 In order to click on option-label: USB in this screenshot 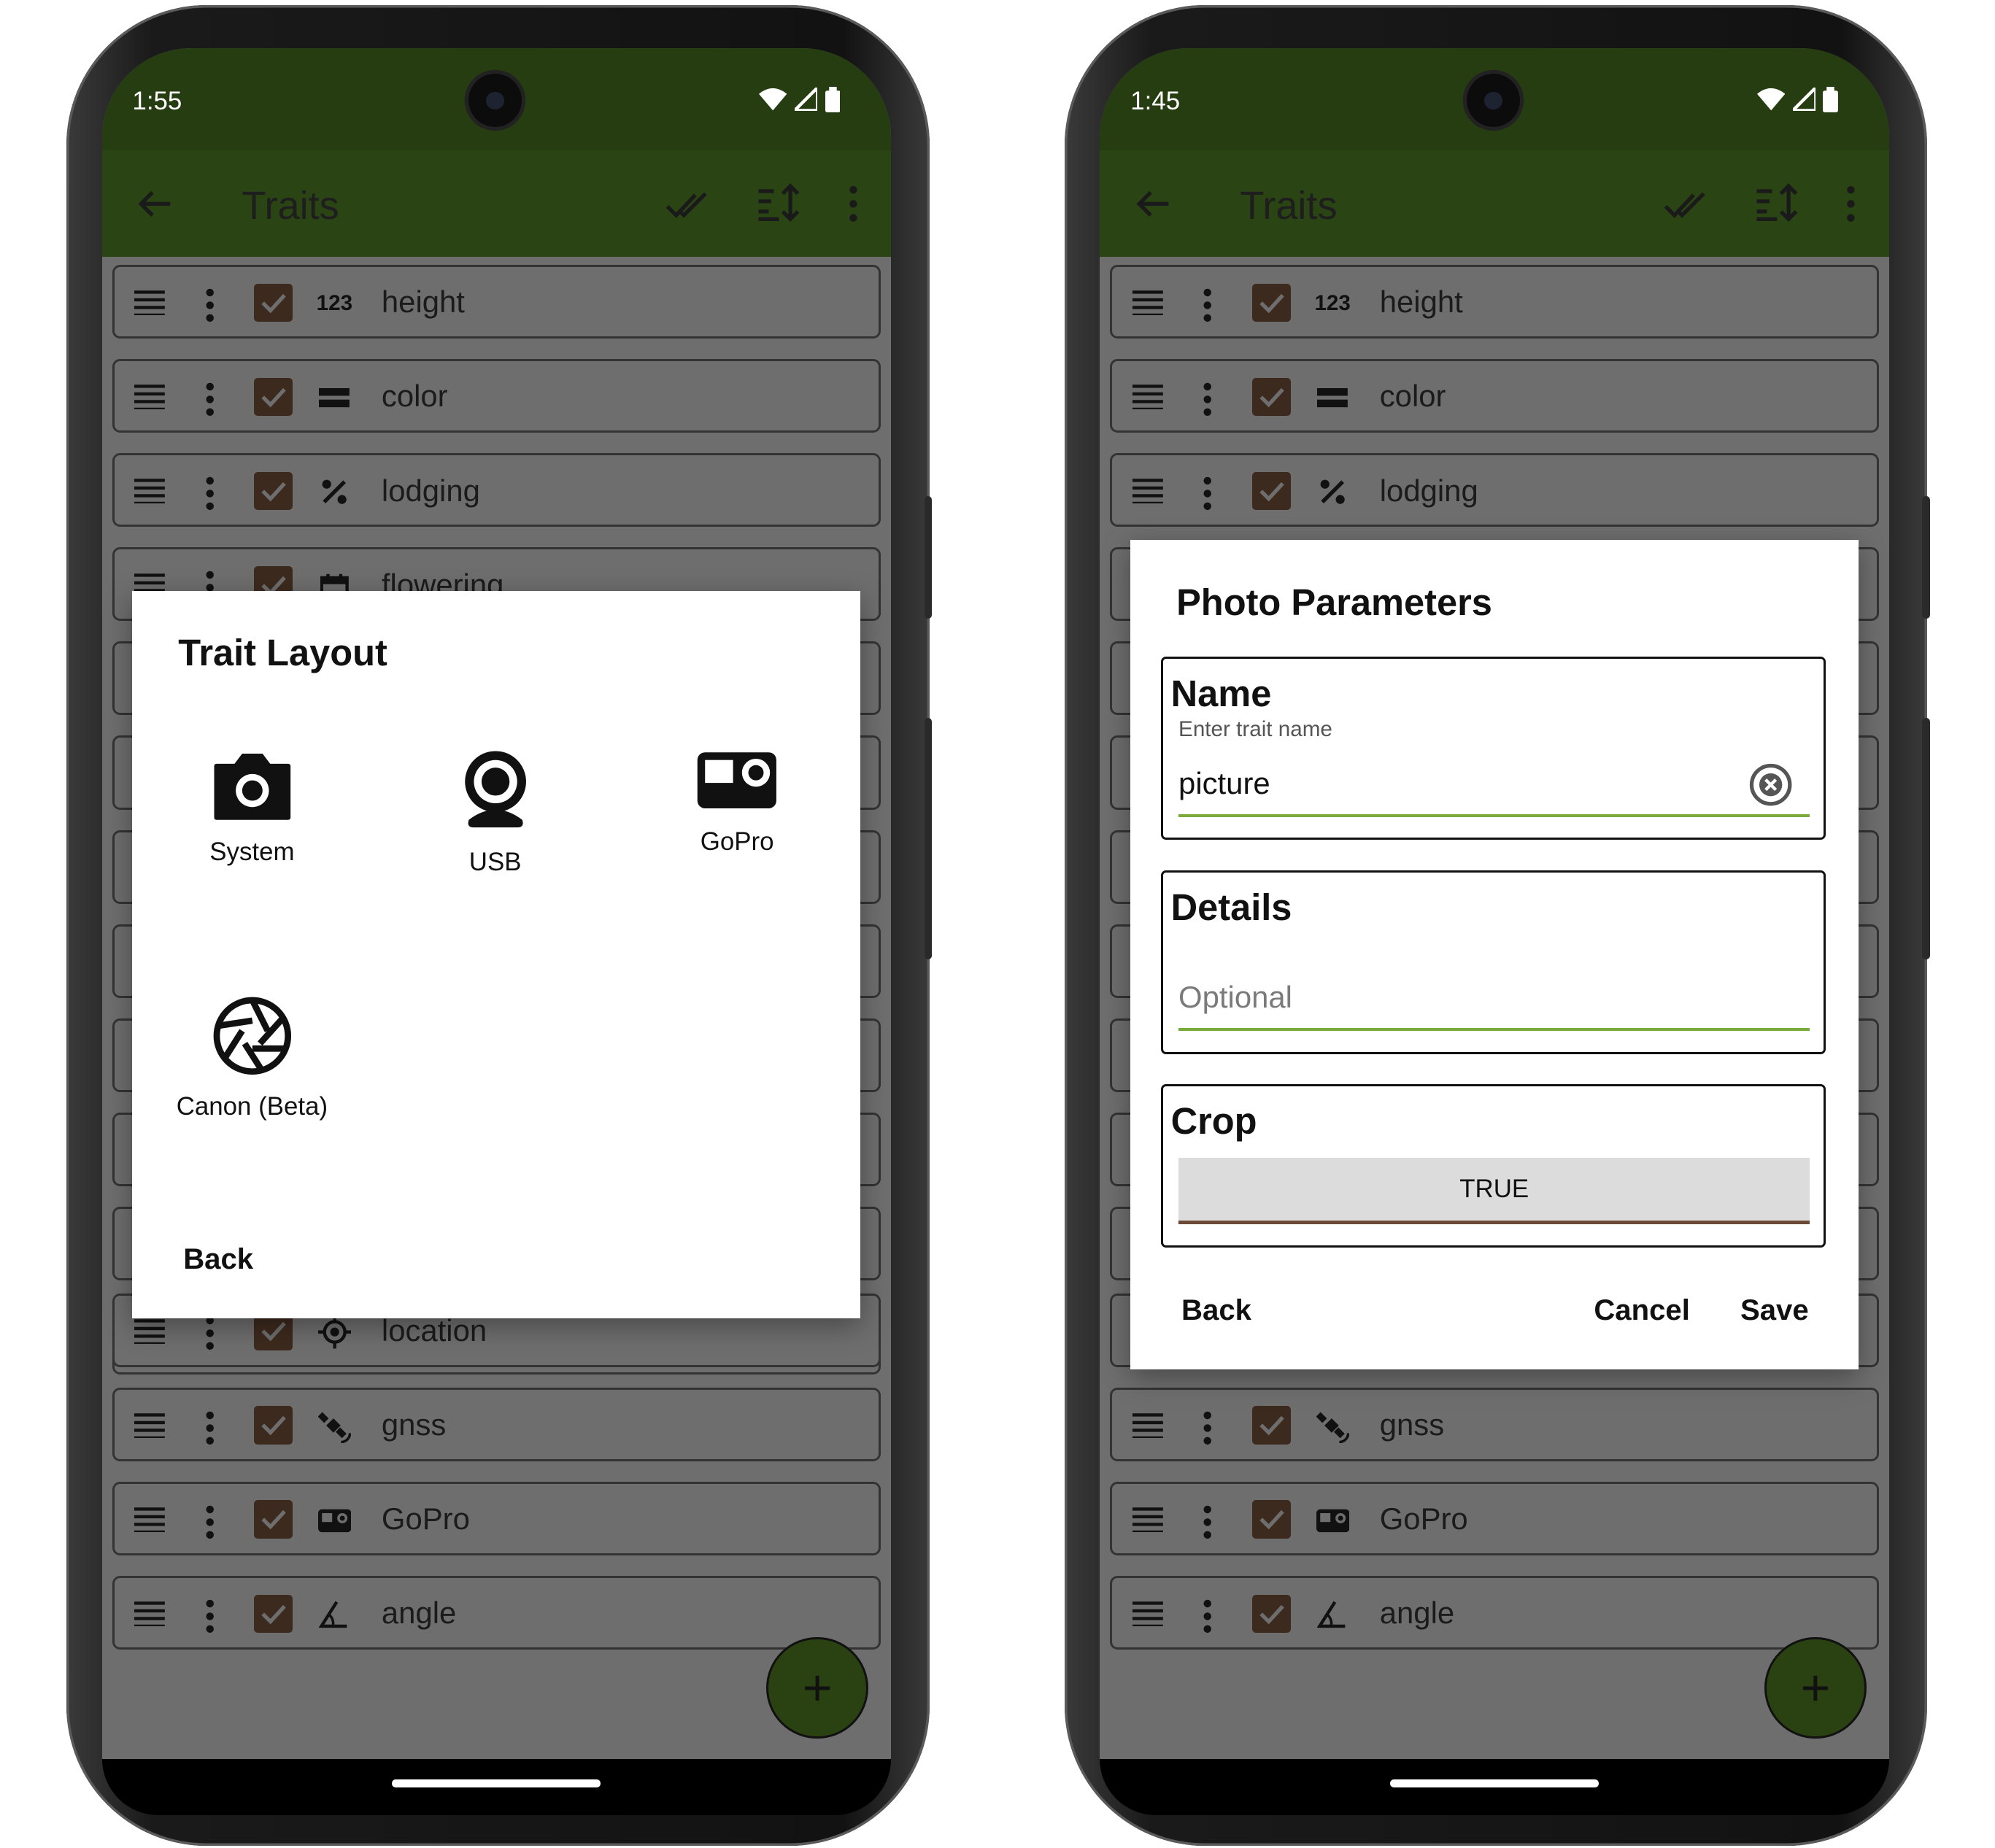, I will do `click(495, 861)`.